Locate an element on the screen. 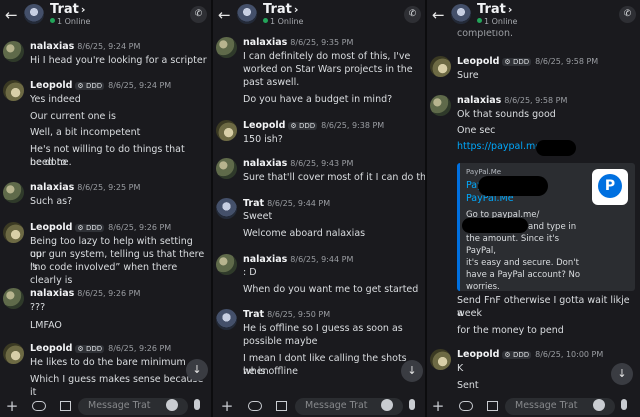 The image size is (640, 417). message-text: LMFAO is located at coordinates (46, 325).